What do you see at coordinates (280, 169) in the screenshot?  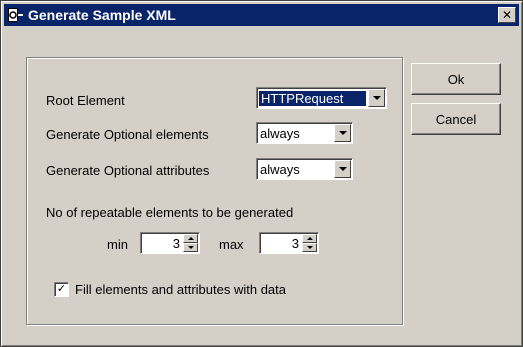 I see `optional-attributes-value: always` at bounding box center [280, 169].